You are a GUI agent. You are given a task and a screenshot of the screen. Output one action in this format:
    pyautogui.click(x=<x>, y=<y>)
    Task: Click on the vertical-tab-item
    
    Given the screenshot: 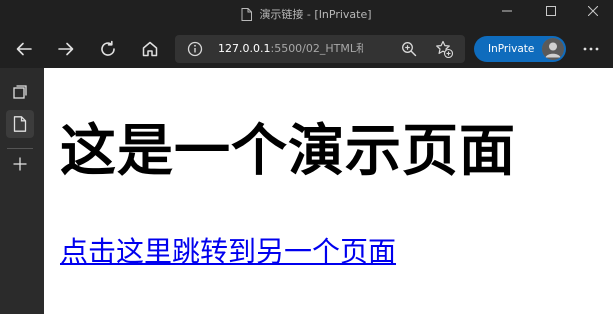 What is the action you would take?
    pyautogui.click(x=20, y=124)
    